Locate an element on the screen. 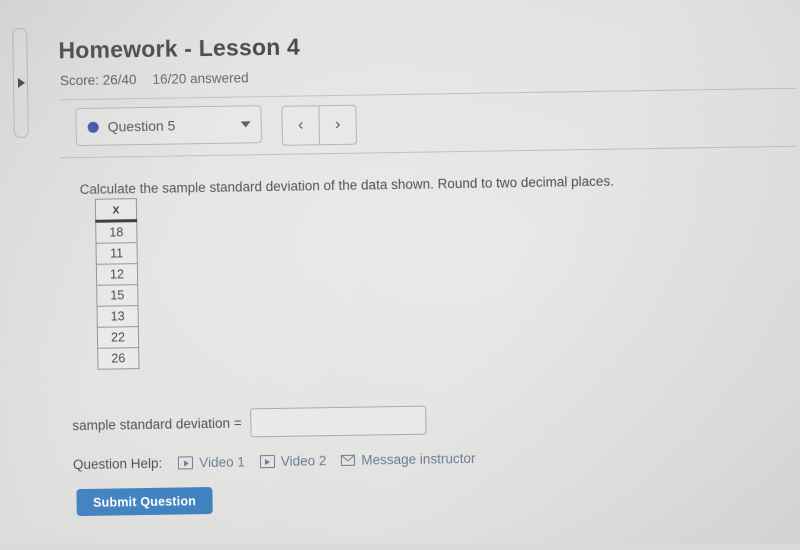 This screenshot has height=550, width=800. question-select-label: Question 5 is located at coordinates (141, 126).